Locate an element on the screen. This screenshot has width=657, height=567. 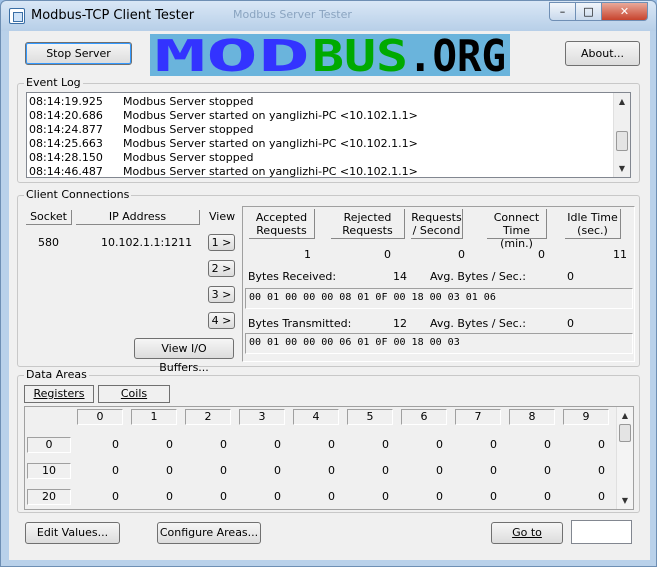
maximize-button: □ is located at coordinates (588, 11).